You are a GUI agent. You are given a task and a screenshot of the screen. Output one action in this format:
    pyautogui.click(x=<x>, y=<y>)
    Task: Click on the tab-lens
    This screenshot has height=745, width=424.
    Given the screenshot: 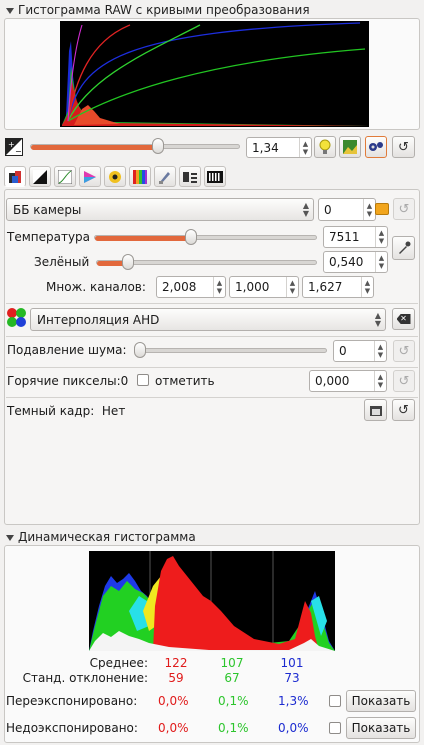 What is the action you would take?
    pyautogui.click(x=115, y=176)
    